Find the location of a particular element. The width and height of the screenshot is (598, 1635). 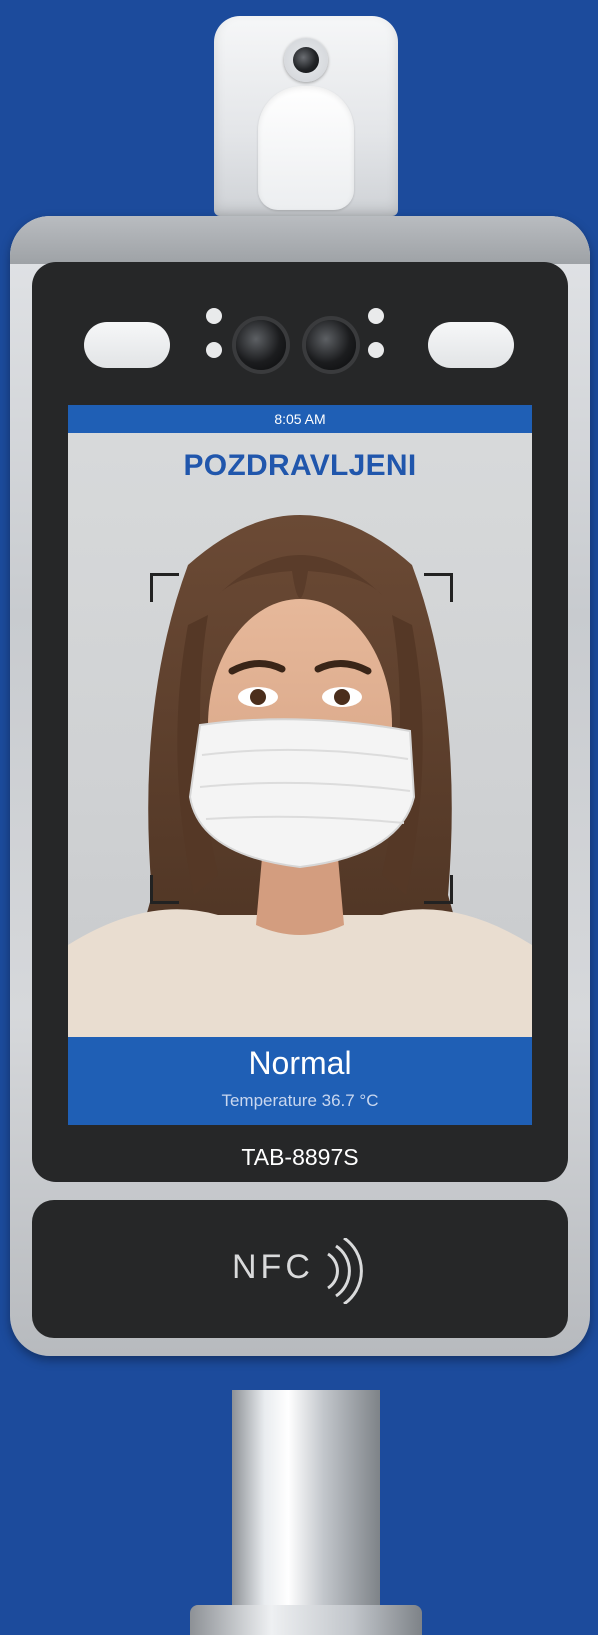

stand-pole is located at coordinates (306, 1512).